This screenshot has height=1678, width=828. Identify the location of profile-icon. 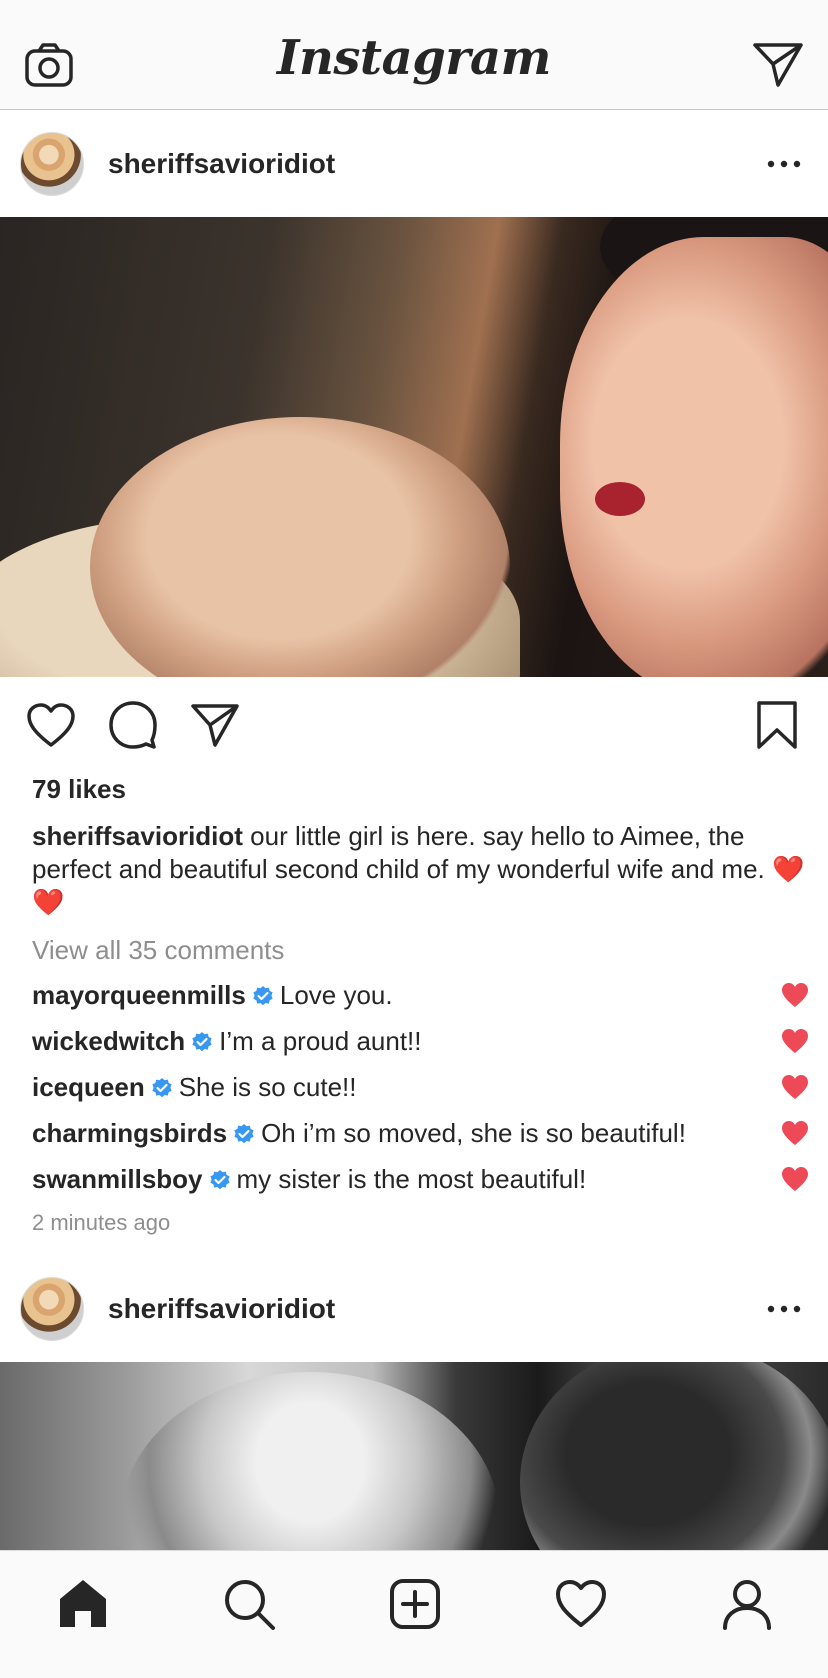
(747, 1604).